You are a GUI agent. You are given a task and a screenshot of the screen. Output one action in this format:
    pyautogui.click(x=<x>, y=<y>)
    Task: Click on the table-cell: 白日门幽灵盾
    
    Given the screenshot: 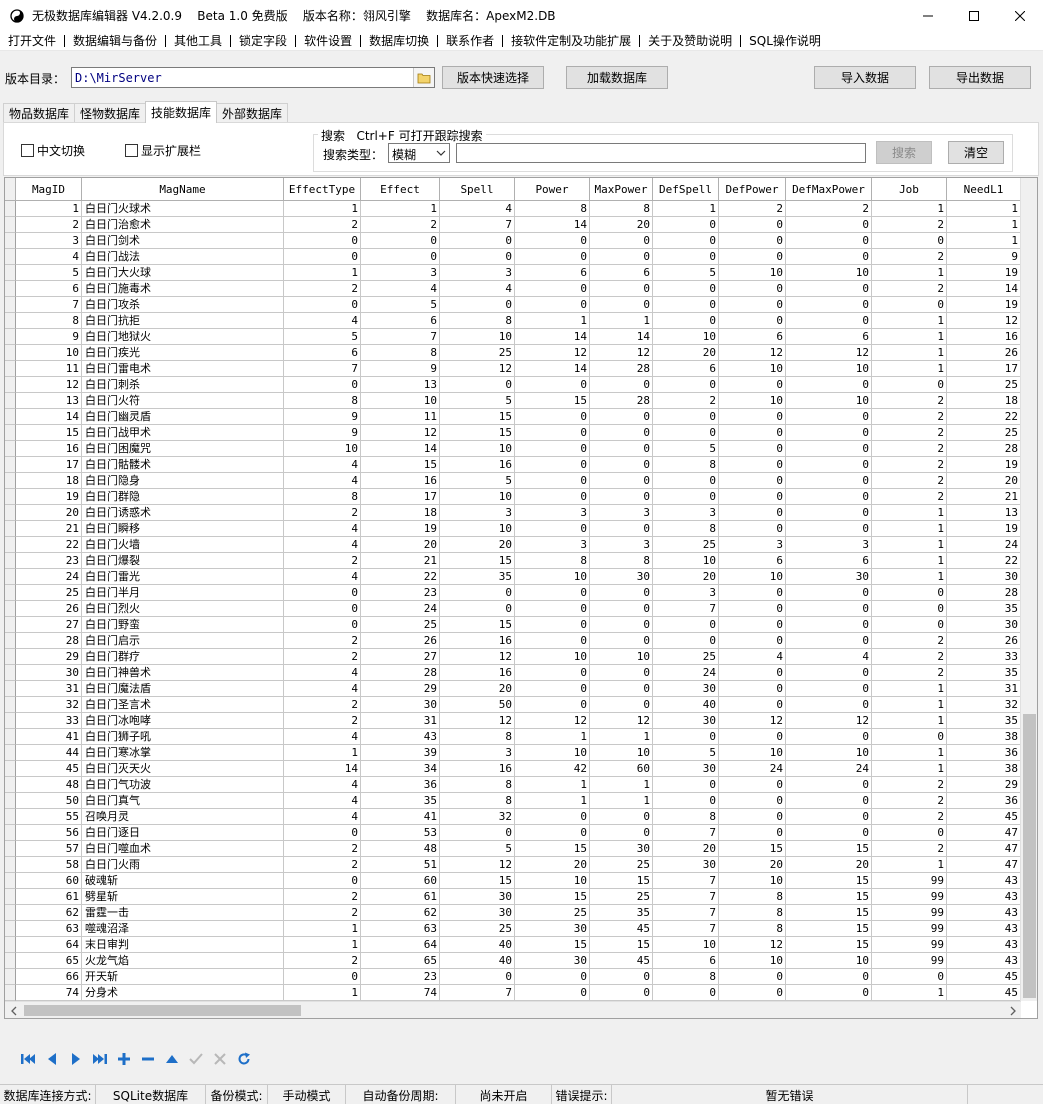 What is the action you would take?
    pyautogui.click(x=183, y=417)
    